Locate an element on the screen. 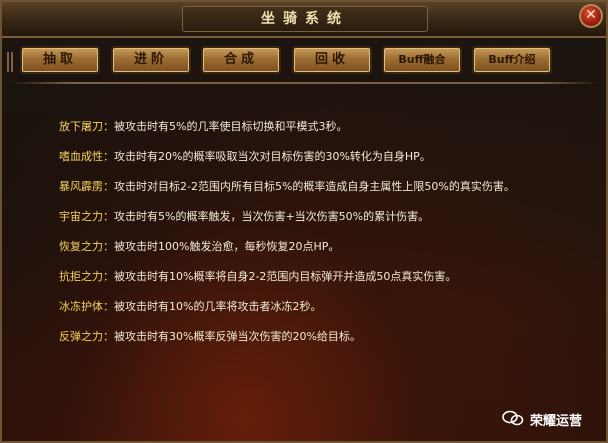  title-bar: 坐骑系统 ✕ is located at coordinates (304, 20).